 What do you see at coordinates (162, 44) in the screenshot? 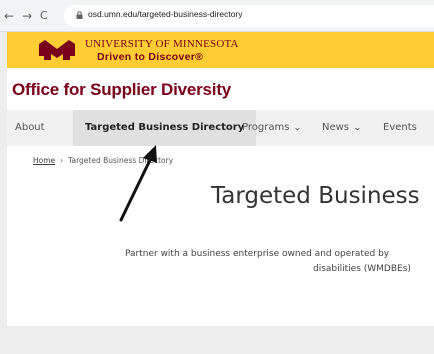
I see `university-name: UNIVERSITY OF MINNESOTA` at bounding box center [162, 44].